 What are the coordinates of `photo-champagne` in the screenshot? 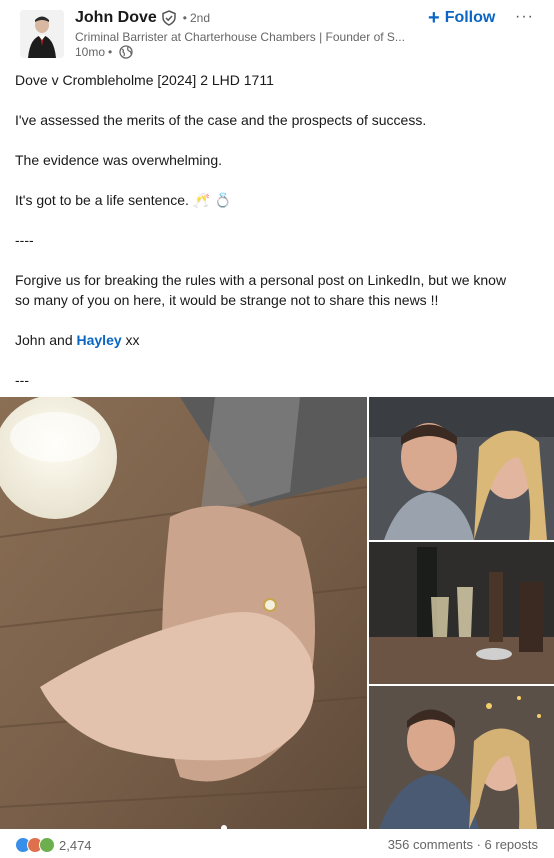 It's located at (461, 613).